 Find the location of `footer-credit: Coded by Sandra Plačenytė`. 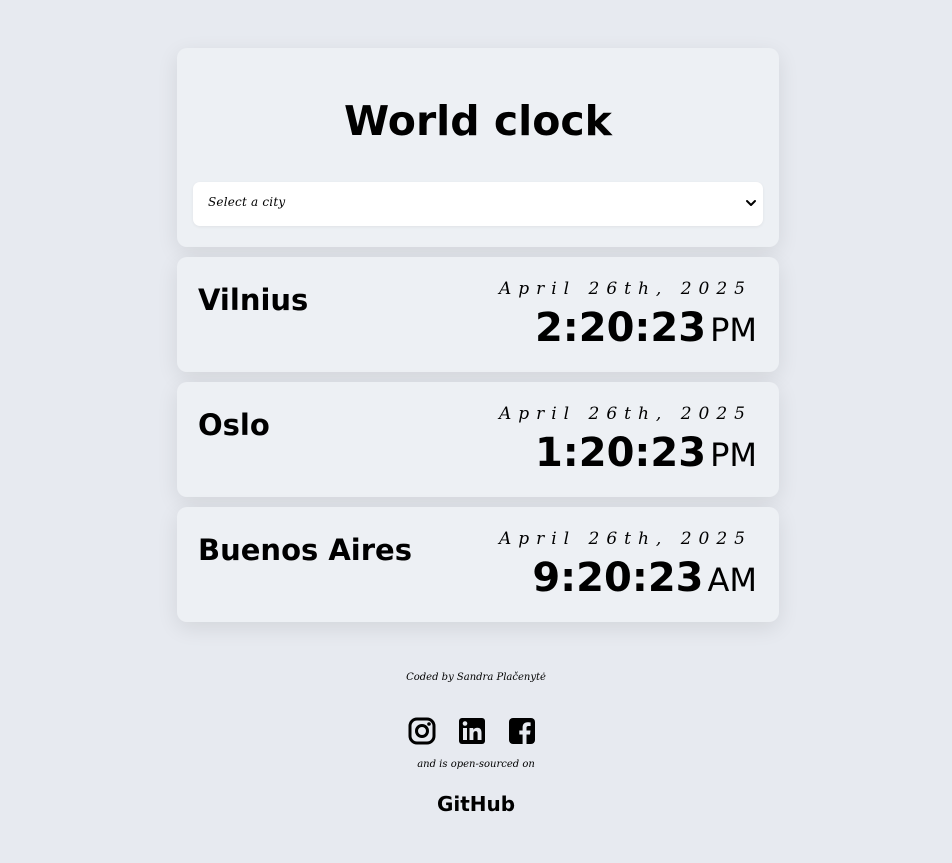

footer-credit: Coded by Sandra Plačenytė is located at coordinates (476, 677).